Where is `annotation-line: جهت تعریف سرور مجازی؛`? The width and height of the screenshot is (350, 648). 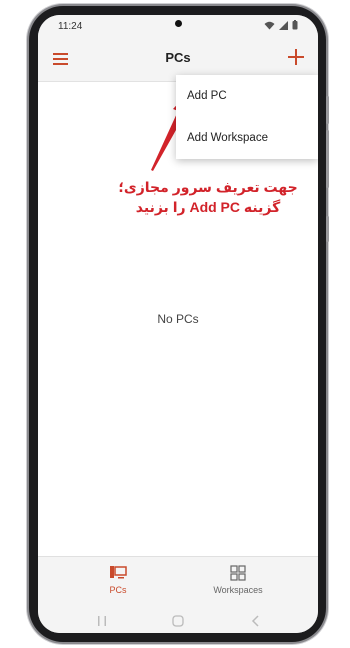 annotation-line: جهت تعریف سرور مجازی؛ is located at coordinates (208, 187).